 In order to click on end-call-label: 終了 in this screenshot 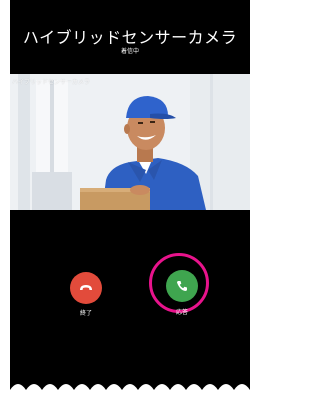, I will do `click(85, 313)`.